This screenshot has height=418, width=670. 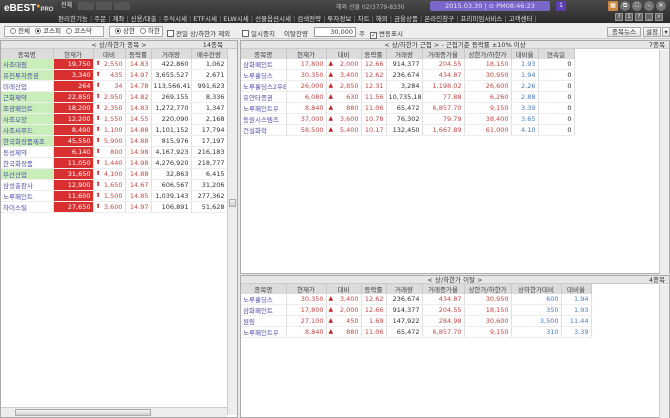 What do you see at coordinates (258, 33) in the screenshot?
I see `pause-checkbox: 일시중지` at bounding box center [258, 33].